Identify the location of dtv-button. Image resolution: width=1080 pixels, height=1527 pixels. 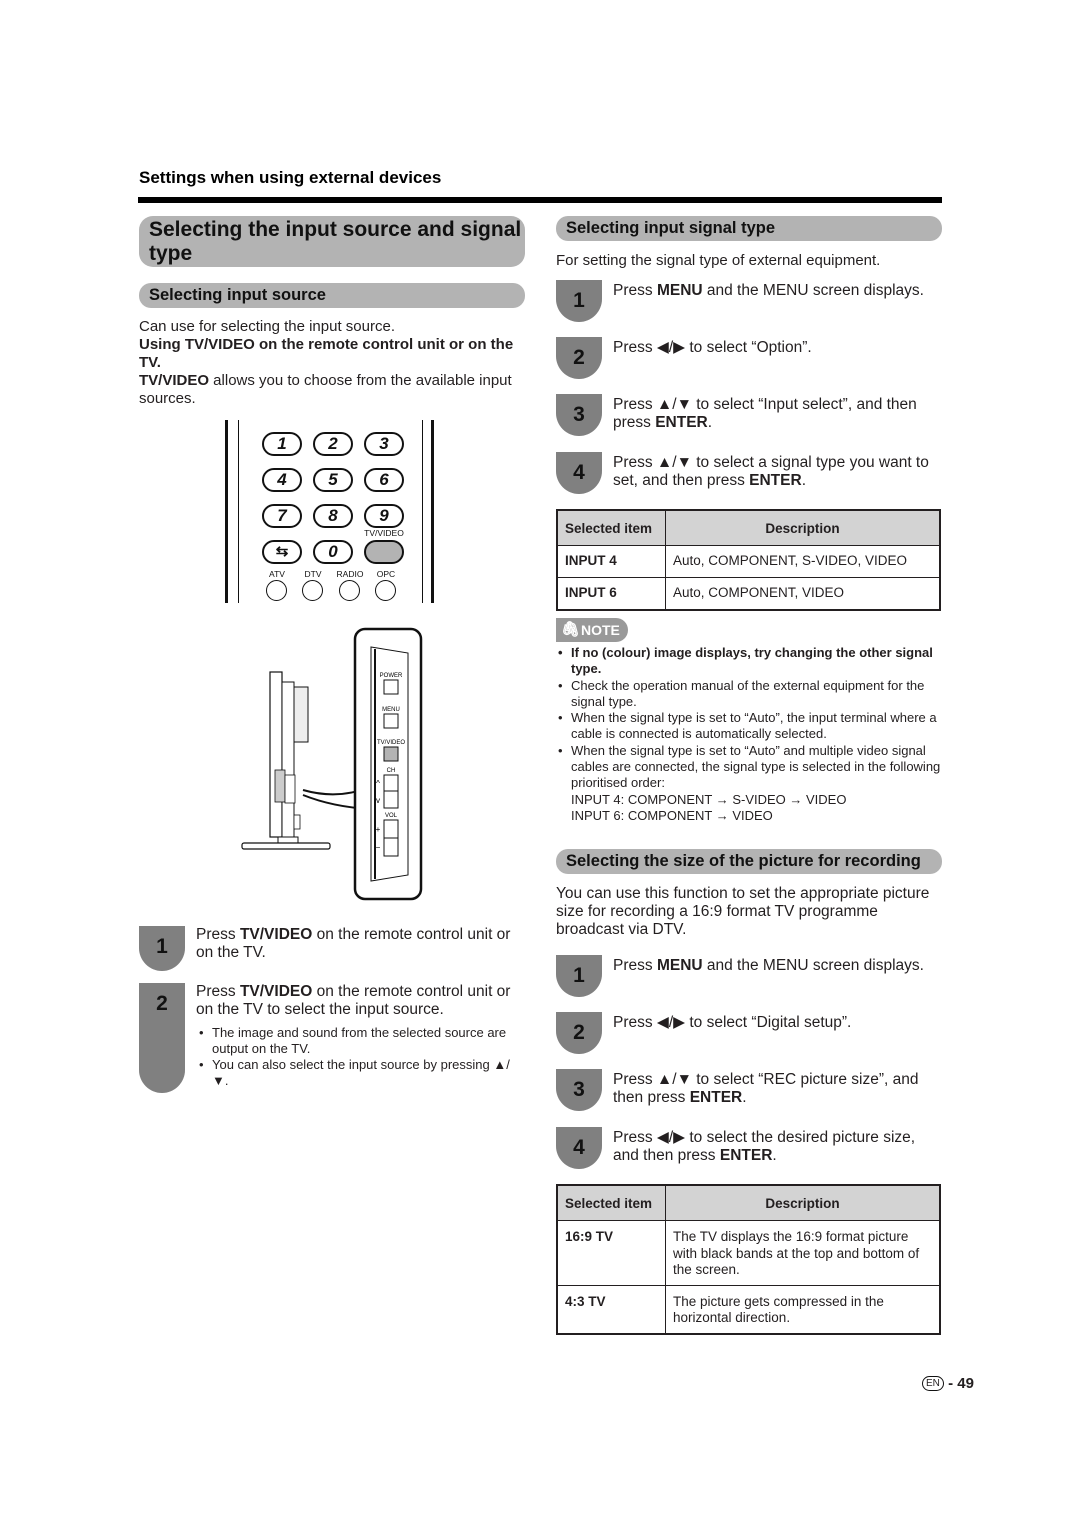
(312, 590).